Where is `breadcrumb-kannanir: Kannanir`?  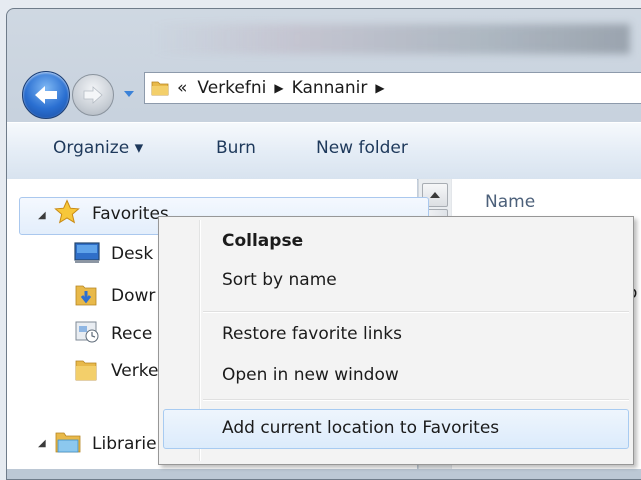
breadcrumb-kannanir: Kannanir is located at coordinates (330, 88).